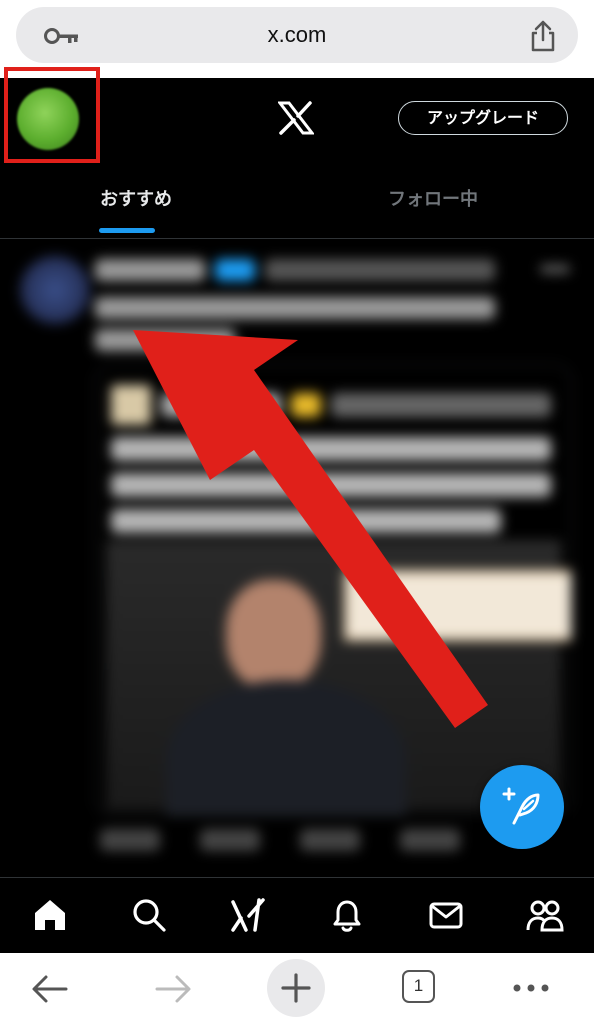  I want to click on post-more-icon, so click(555, 269).